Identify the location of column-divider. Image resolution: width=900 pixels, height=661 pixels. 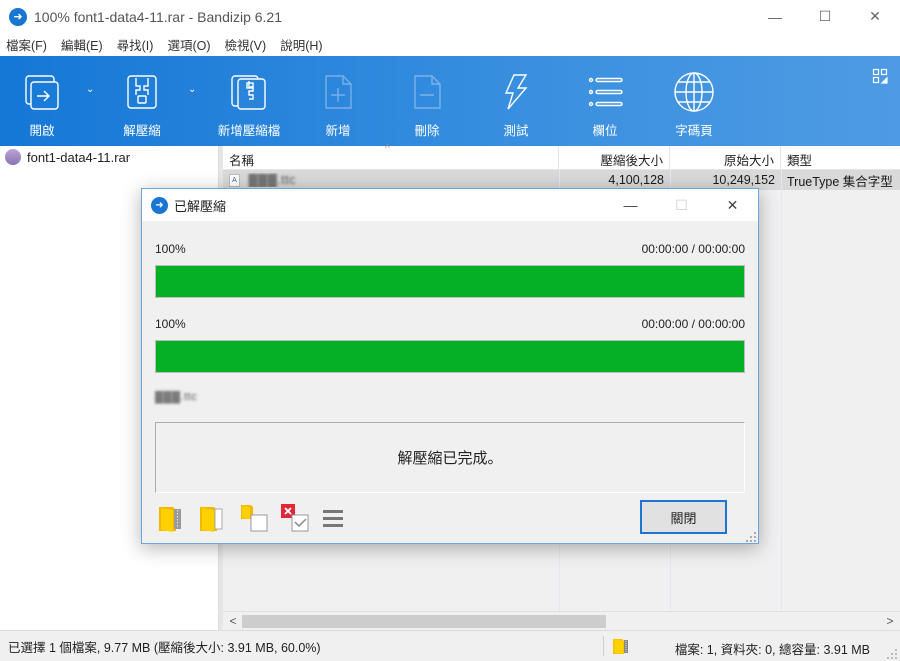
(781, 391).